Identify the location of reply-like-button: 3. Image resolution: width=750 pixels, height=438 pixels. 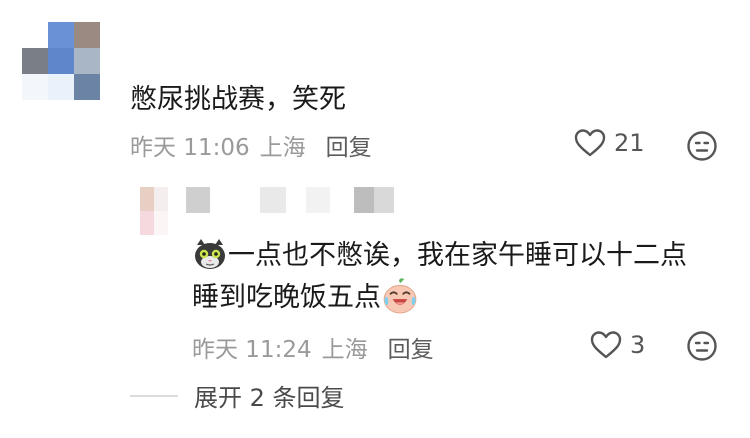
(617, 345).